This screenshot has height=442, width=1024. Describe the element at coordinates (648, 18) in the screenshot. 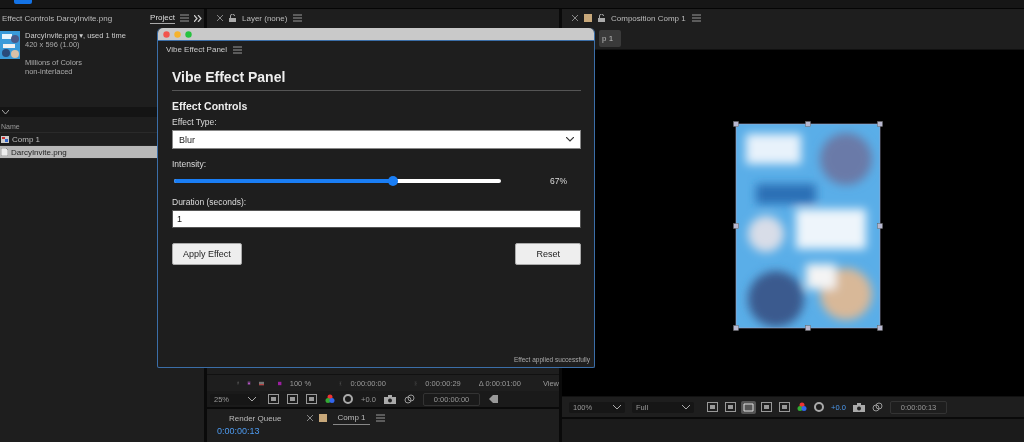

I see `panel-title: Composition Comp 1` at that location.